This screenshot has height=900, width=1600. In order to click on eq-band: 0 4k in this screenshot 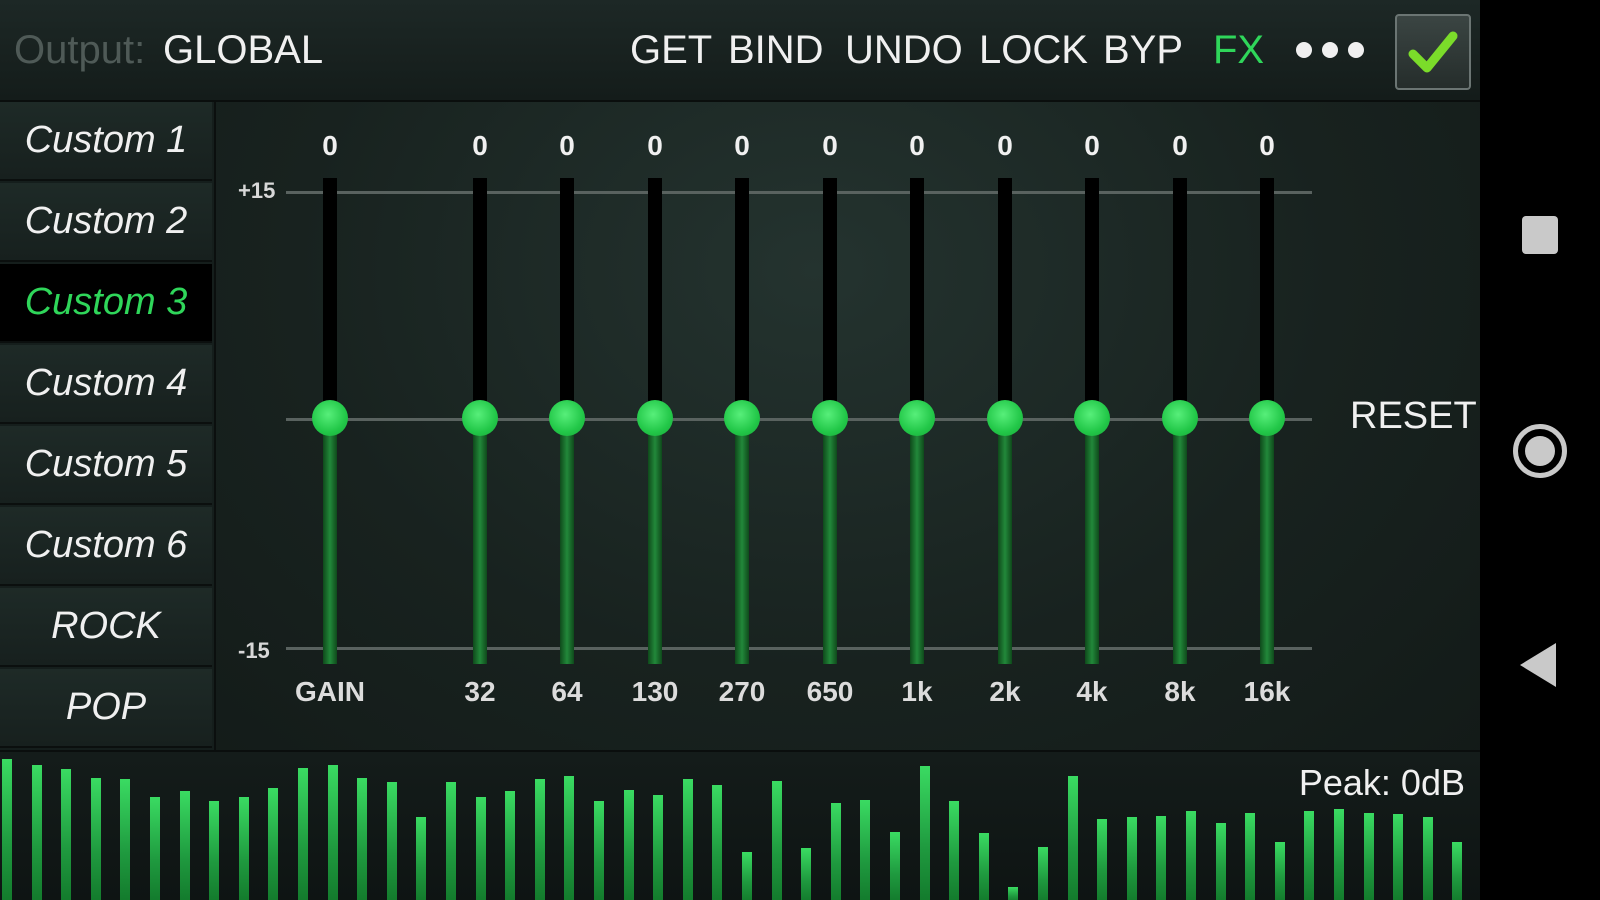, I will do `click(1092, 426)`.